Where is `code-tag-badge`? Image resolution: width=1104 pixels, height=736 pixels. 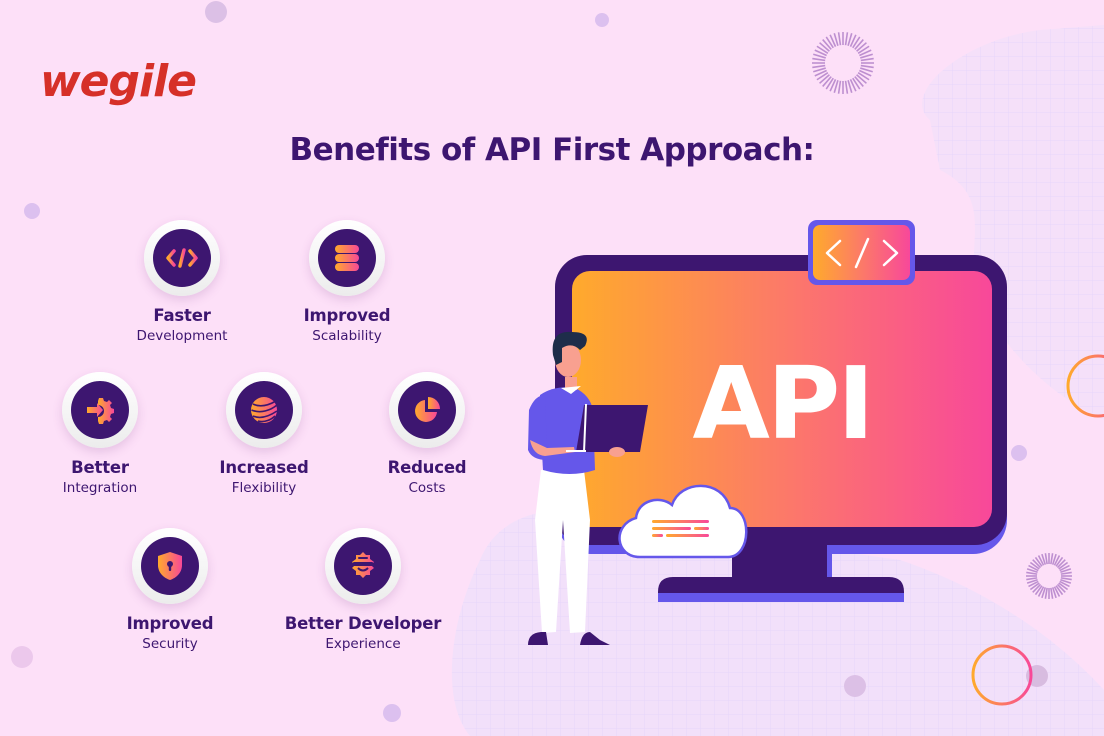 code-tag-badge is located at coordinates (861, 252).